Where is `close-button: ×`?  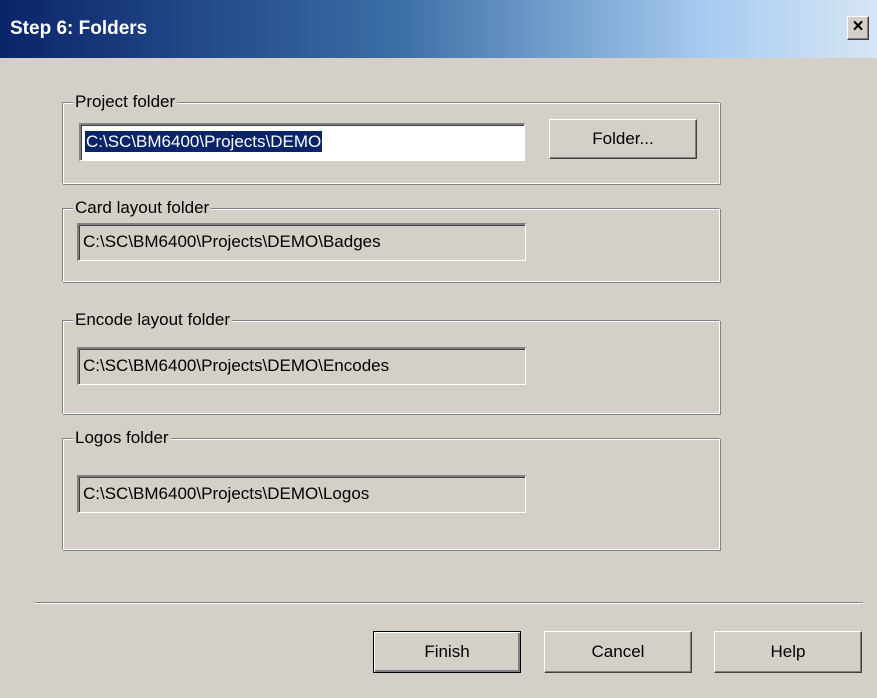 close-button: × is located at coordinates (858, 28).